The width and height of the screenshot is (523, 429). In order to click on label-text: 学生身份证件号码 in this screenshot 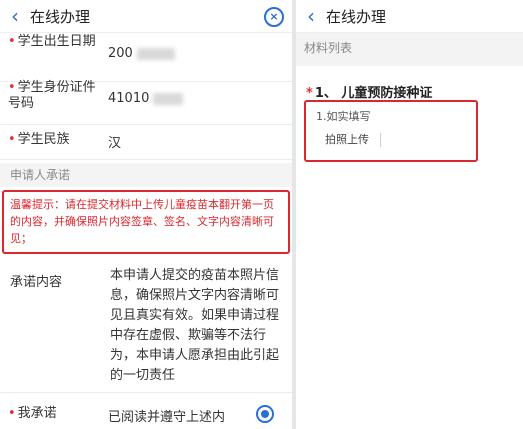, I will do `click(52, 95)`.